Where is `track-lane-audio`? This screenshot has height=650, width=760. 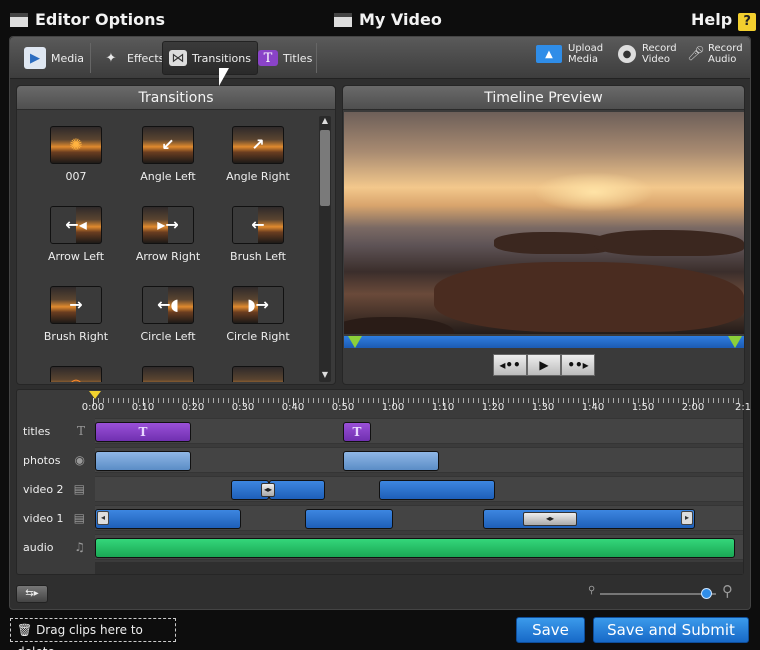
track-lane-audio is located at coordinates (419, 547).